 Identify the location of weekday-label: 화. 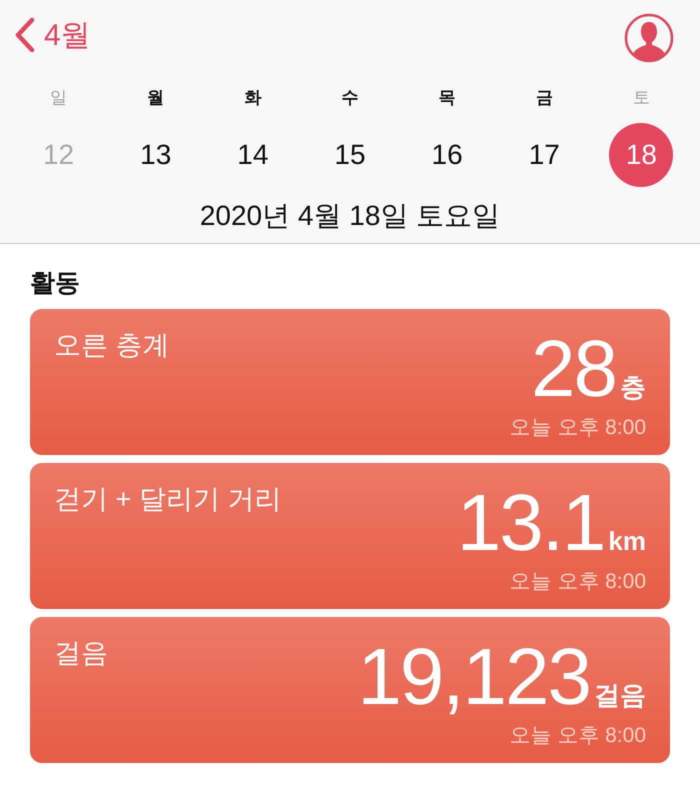
(252, 98).